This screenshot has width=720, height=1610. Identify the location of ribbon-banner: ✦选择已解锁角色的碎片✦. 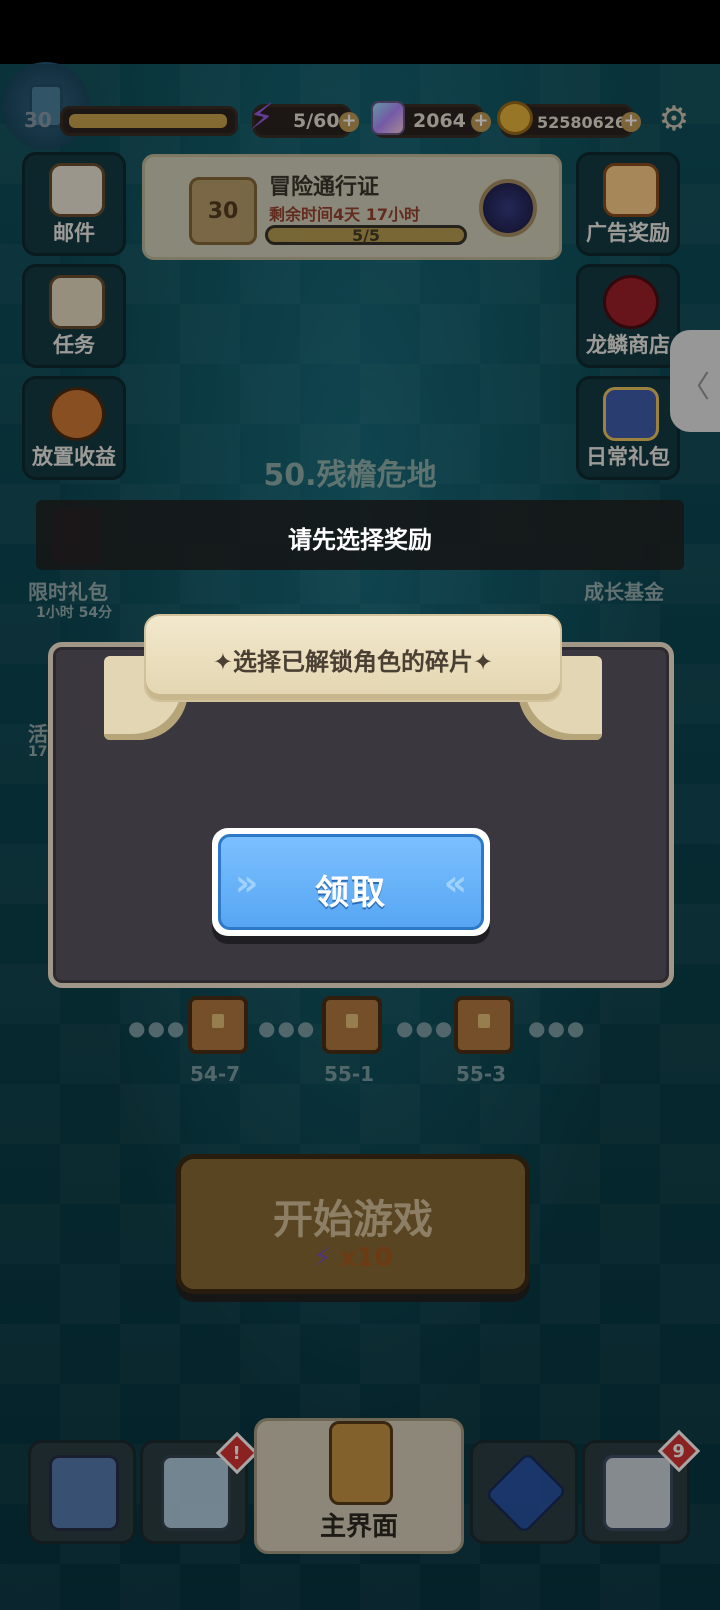
(353, 658).